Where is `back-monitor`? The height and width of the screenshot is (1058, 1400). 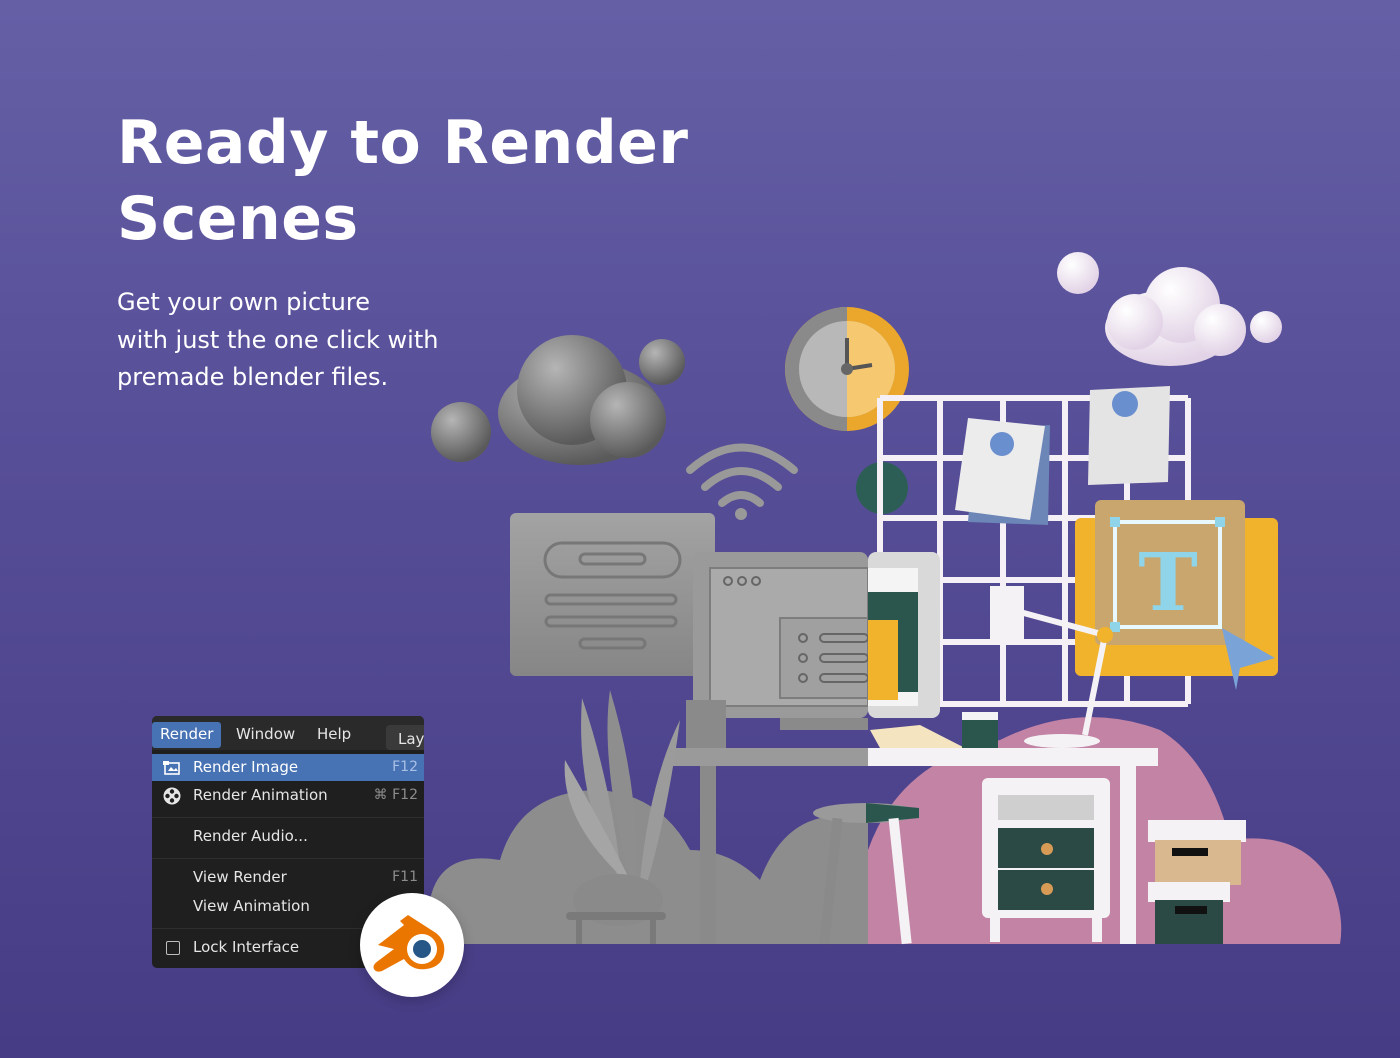
back-monitor is located at coordinates (612, 594).